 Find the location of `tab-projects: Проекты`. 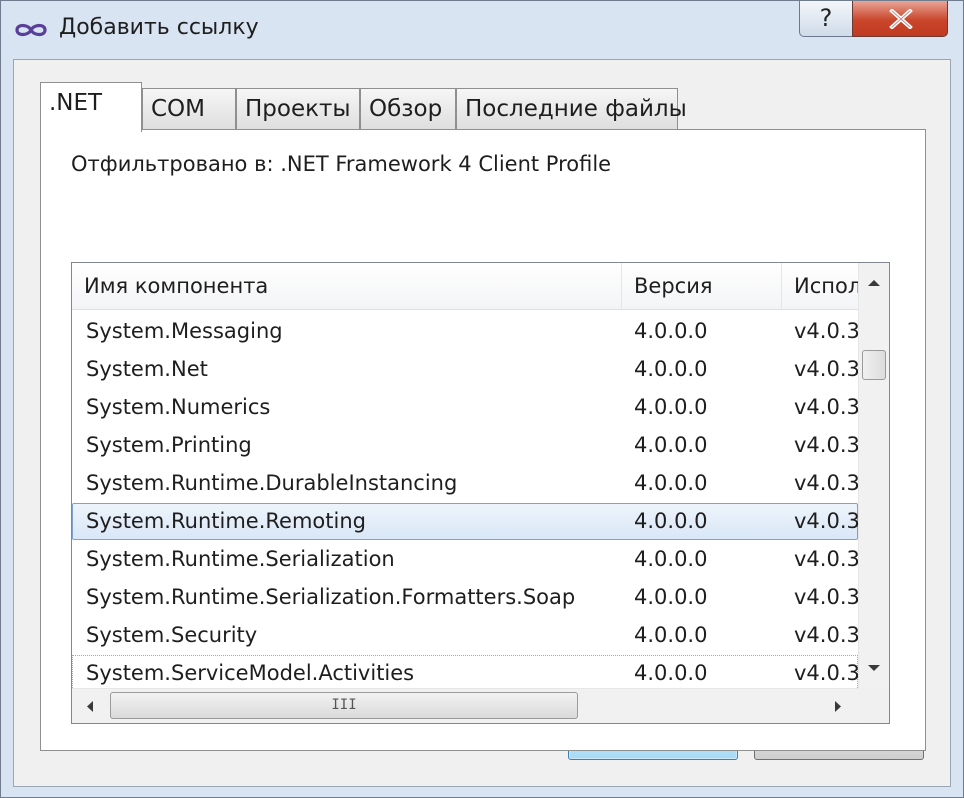

tab-projects: Проекты is located at coordinates (298, 109).